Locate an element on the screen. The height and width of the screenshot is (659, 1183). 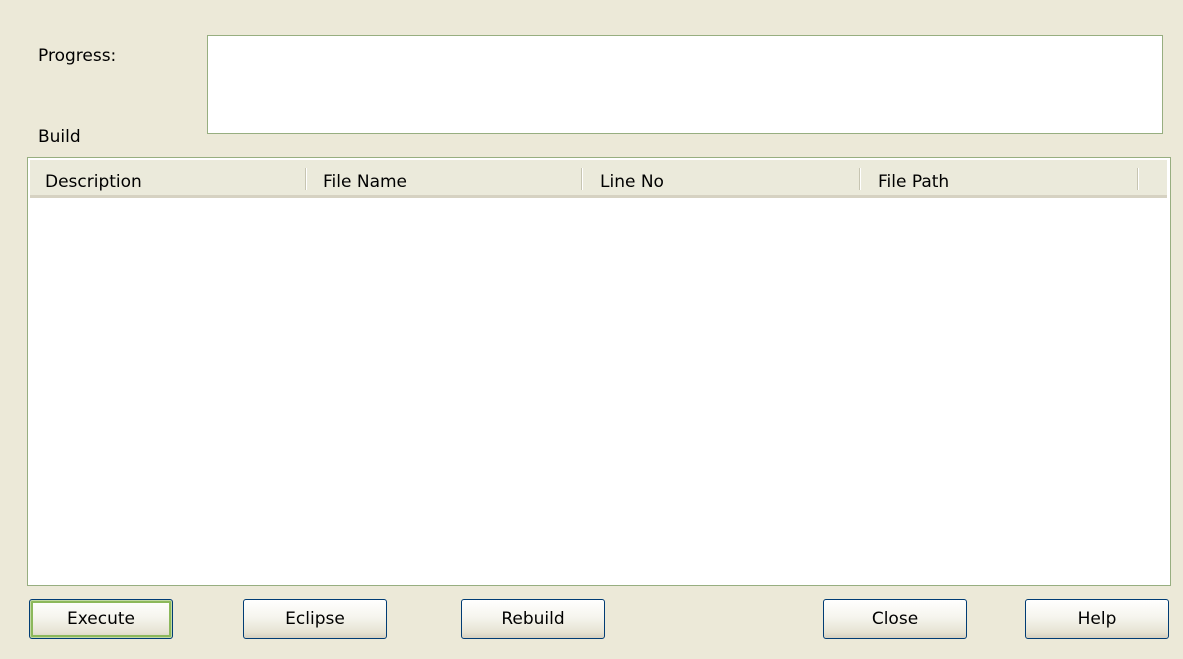
build-label: Build is located at coordinates (59, 137).